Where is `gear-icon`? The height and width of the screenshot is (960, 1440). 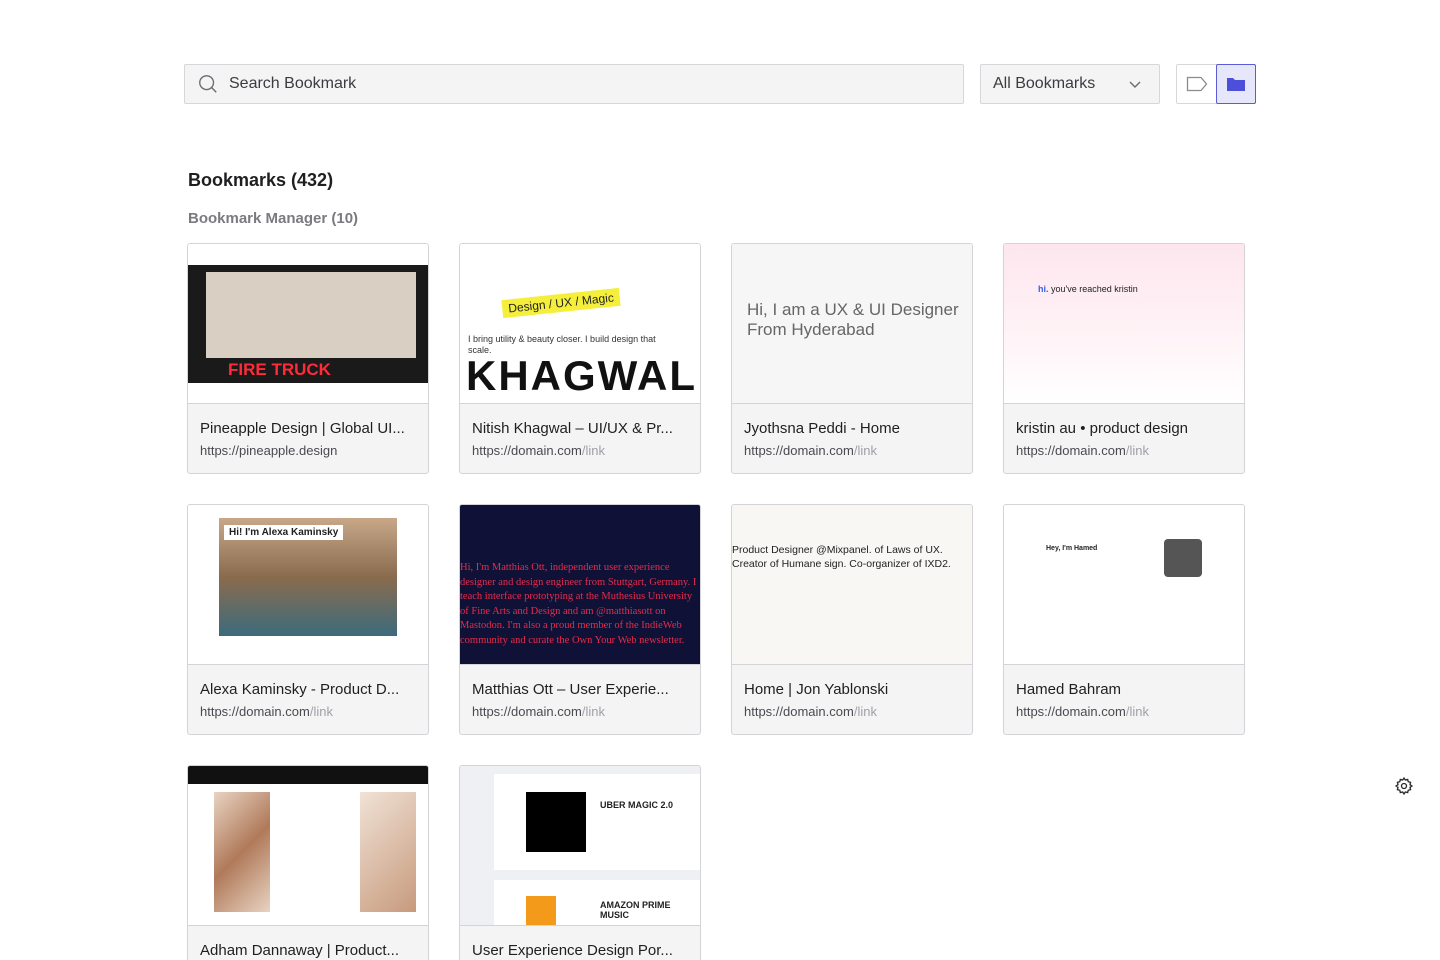 gear-icon is located at coordinates (1404, 786).